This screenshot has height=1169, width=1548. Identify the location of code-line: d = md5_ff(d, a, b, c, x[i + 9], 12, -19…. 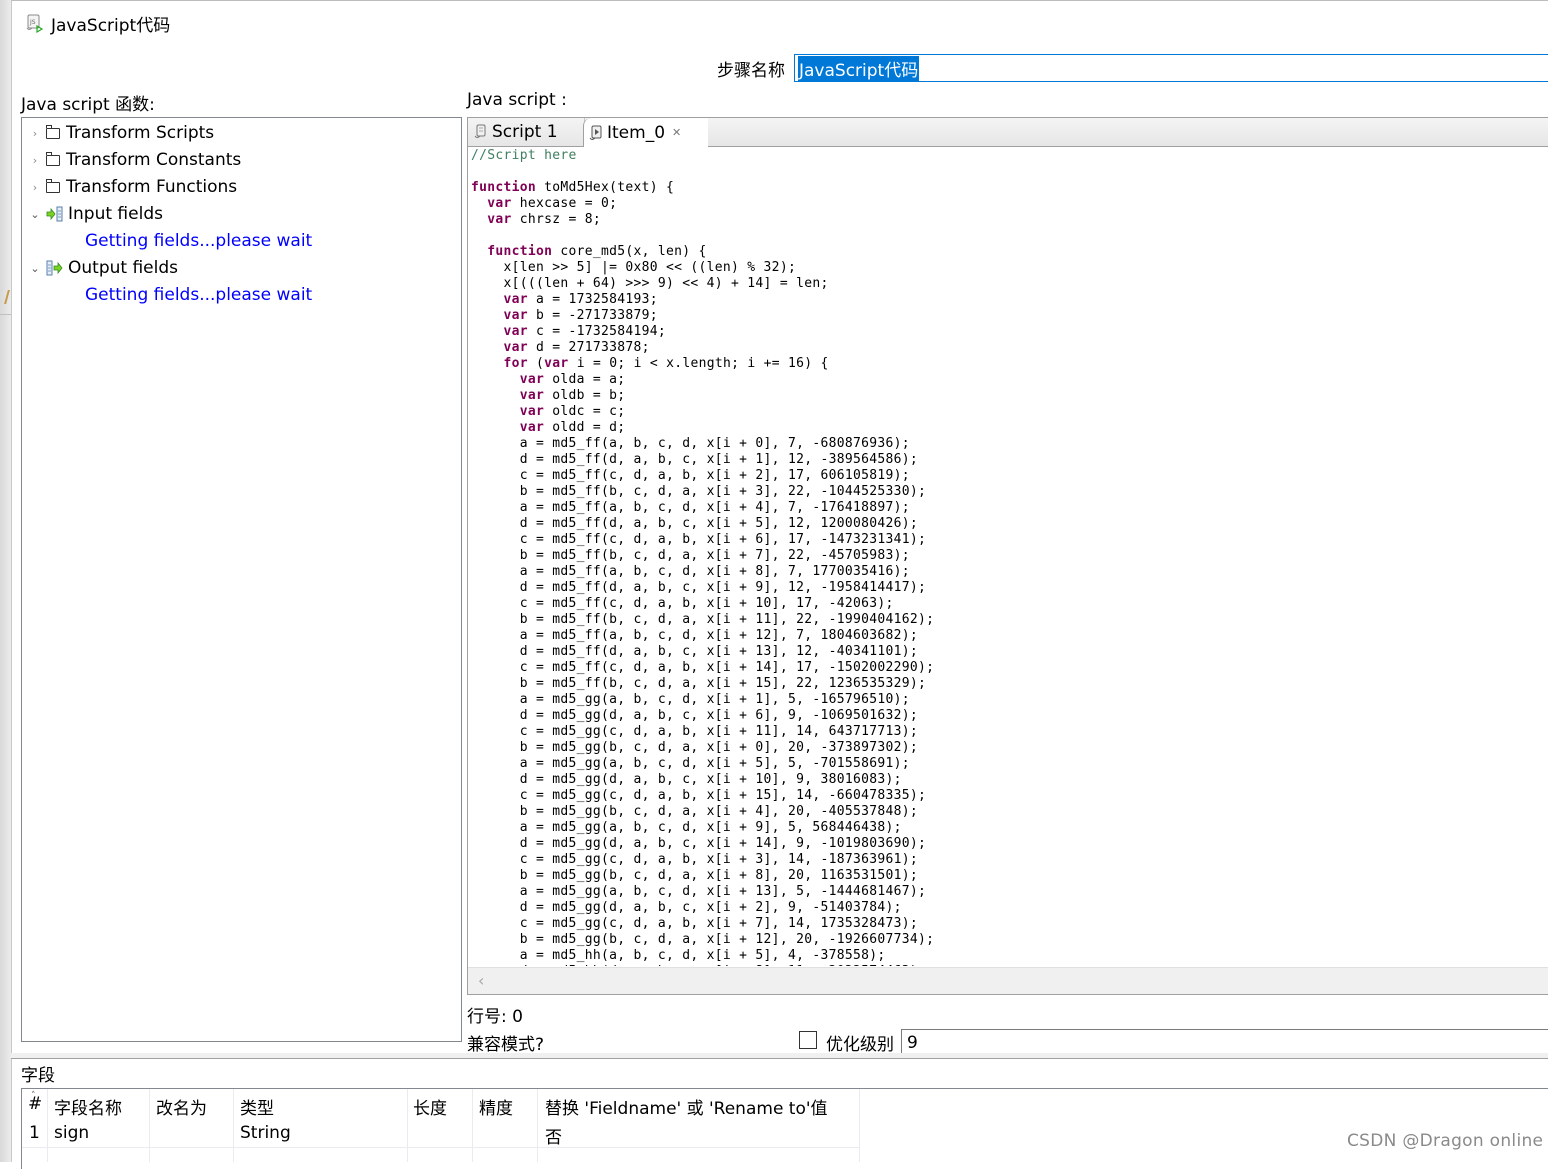
(1009, 588).